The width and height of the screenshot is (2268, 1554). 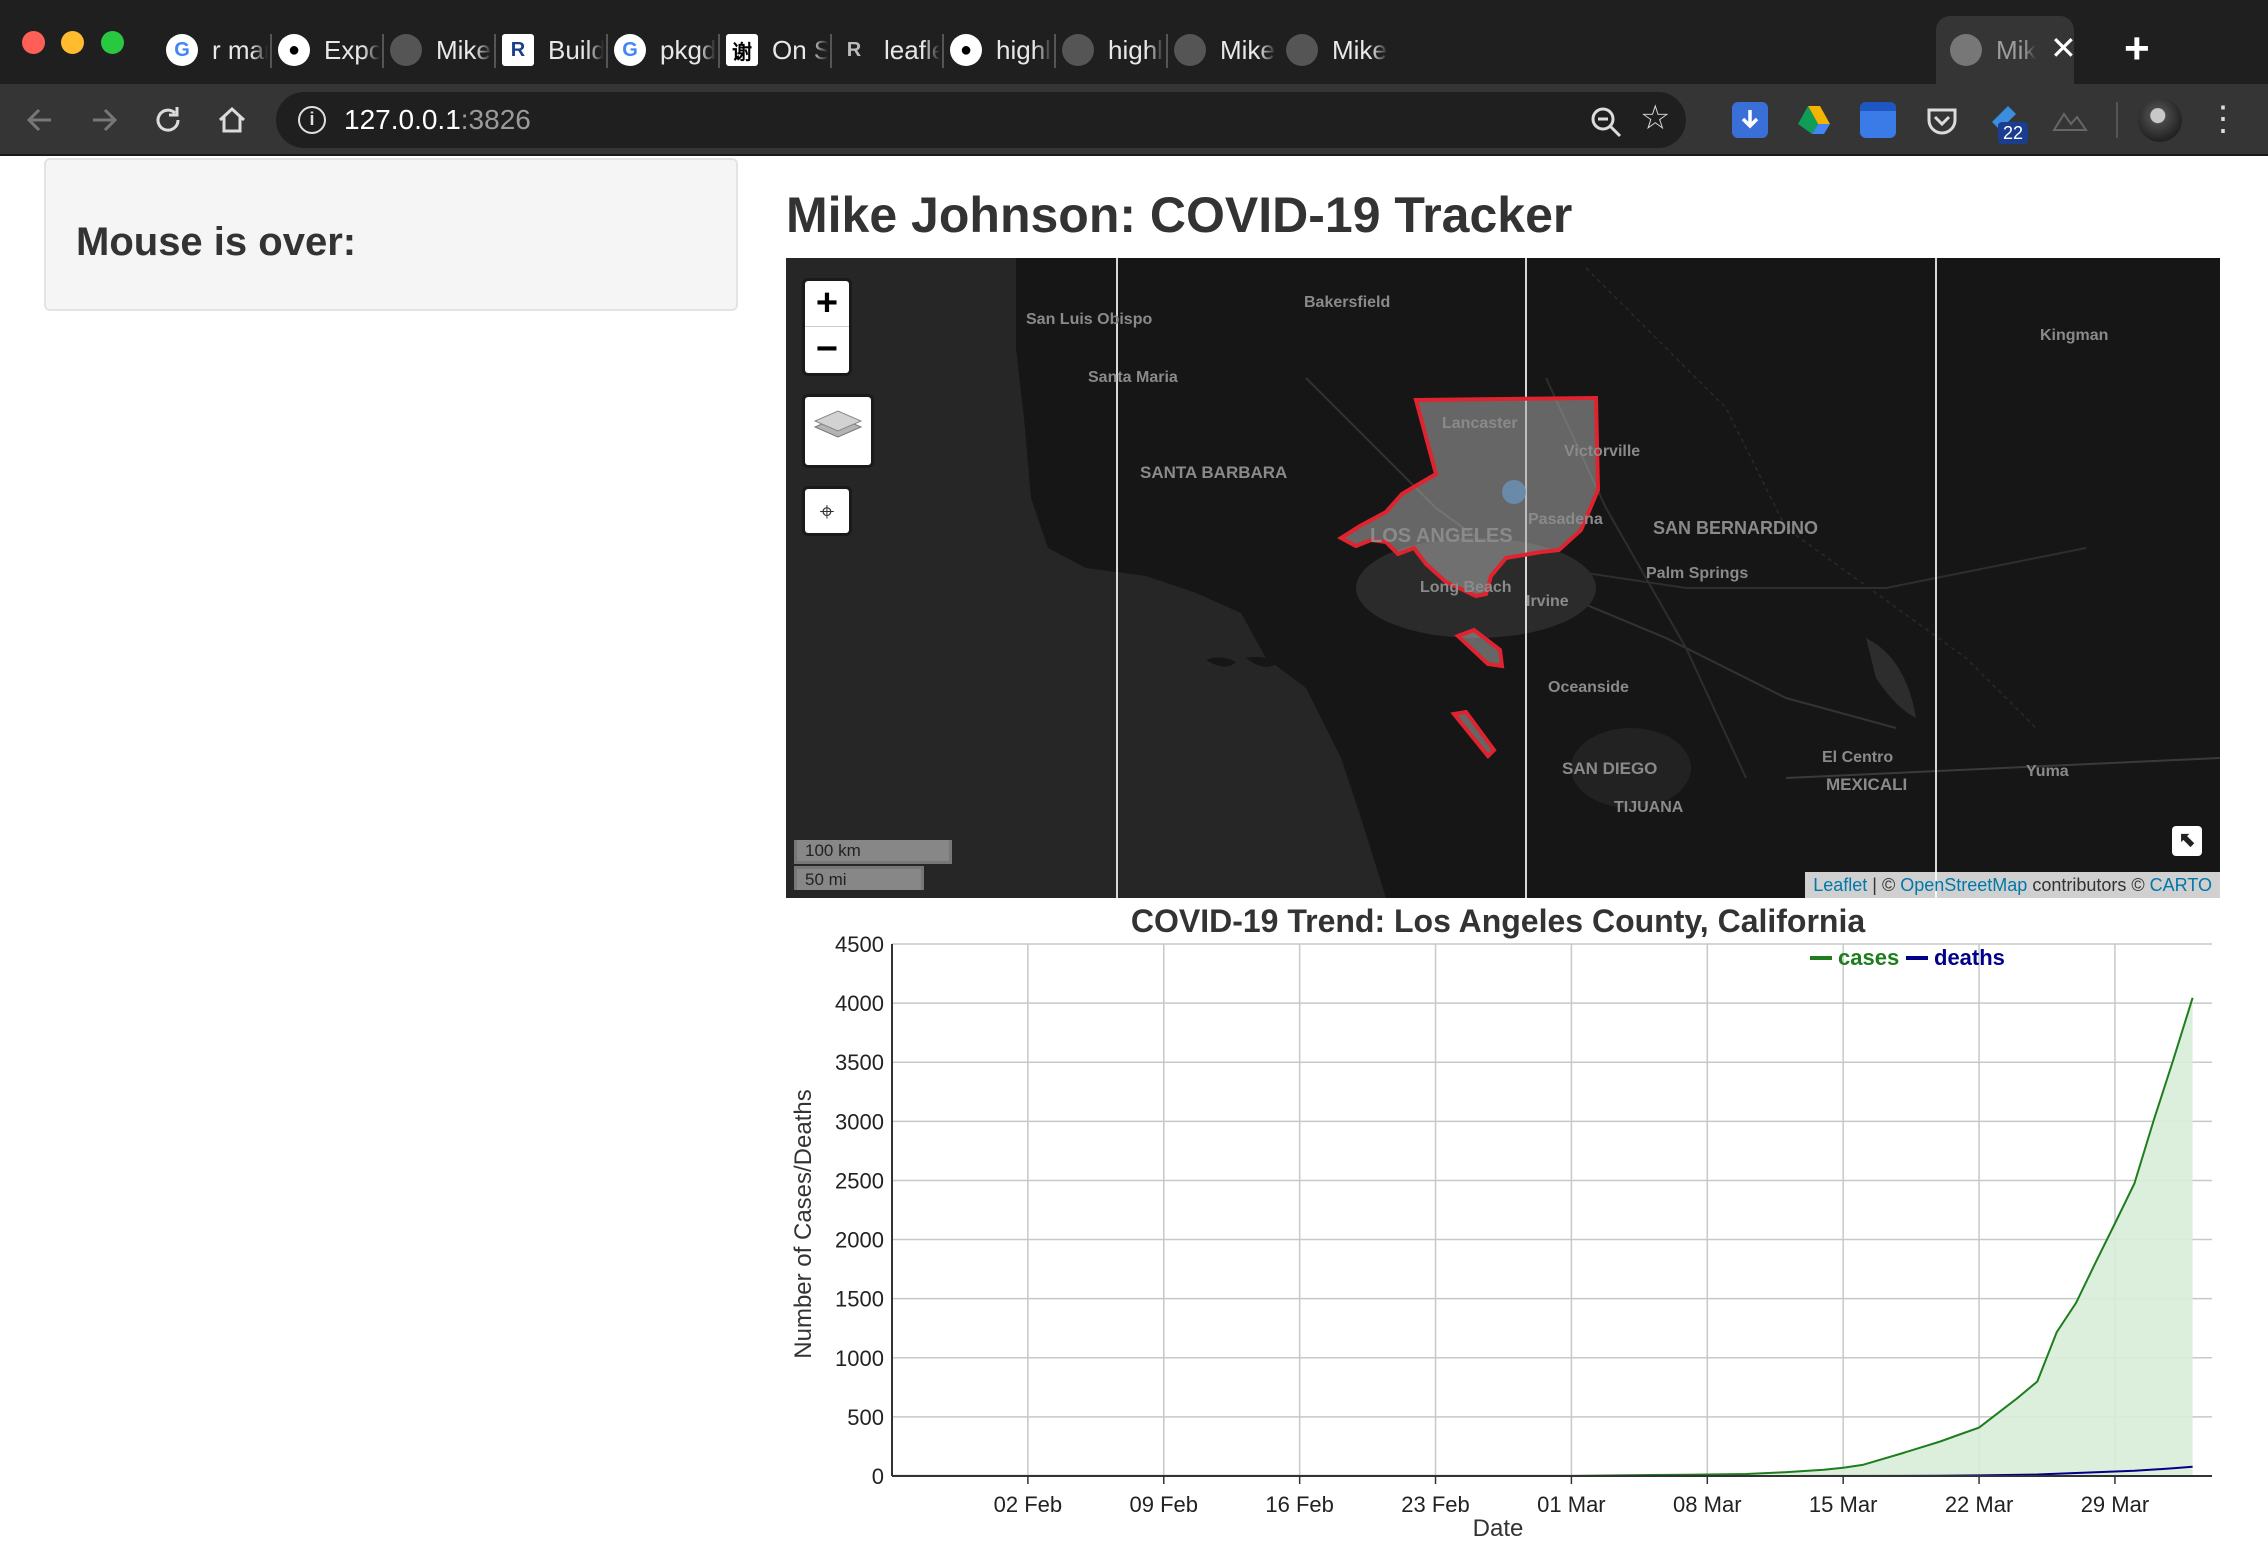 I want to click on y-tick-label: 2000, so click(x=859, y=1240).